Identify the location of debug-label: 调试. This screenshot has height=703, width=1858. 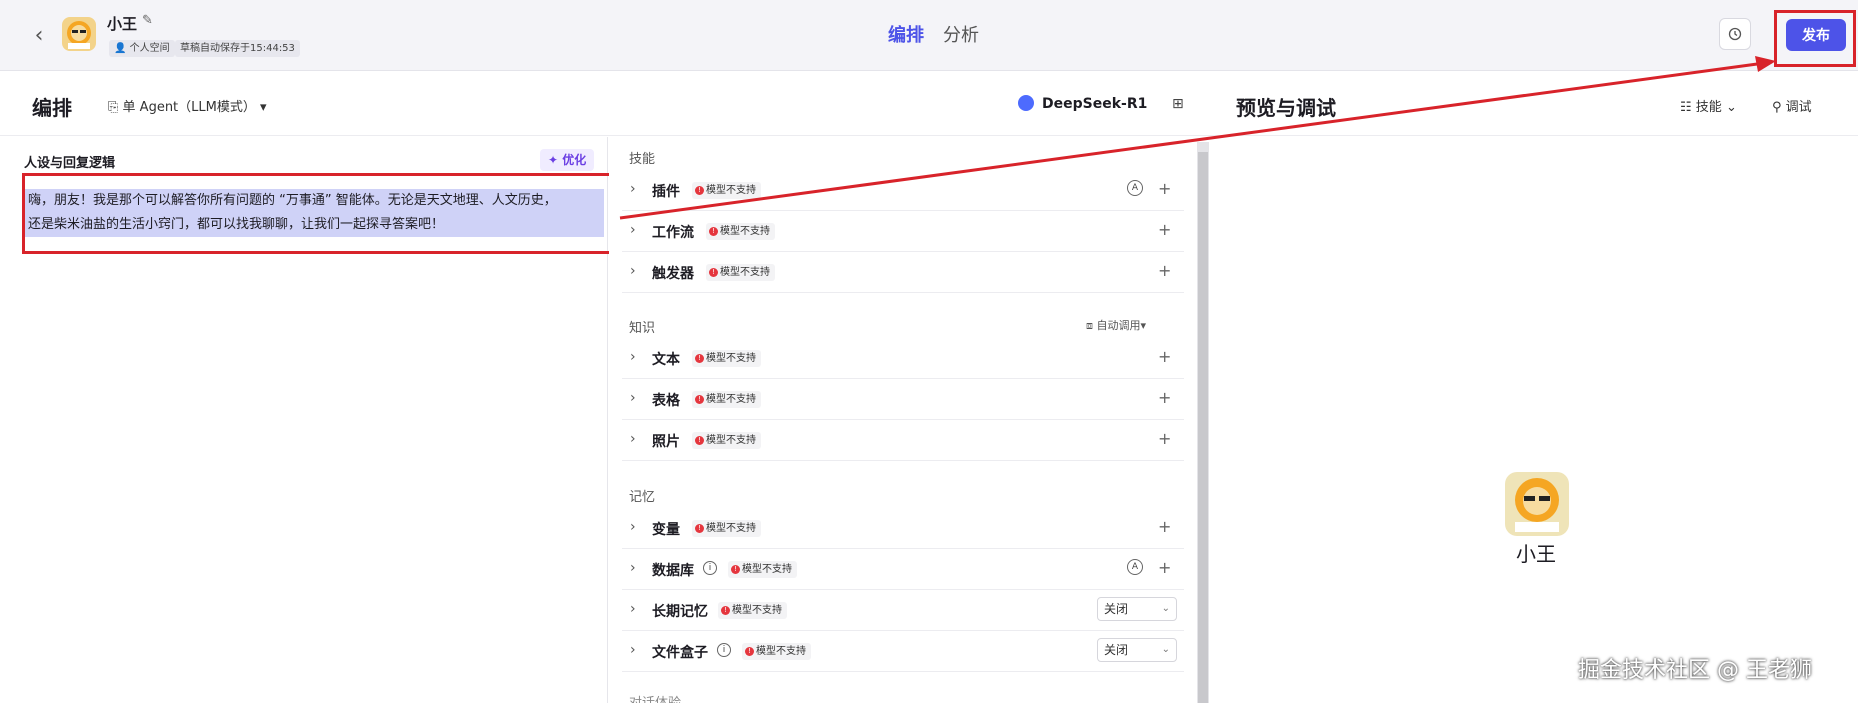
(1798, 107).